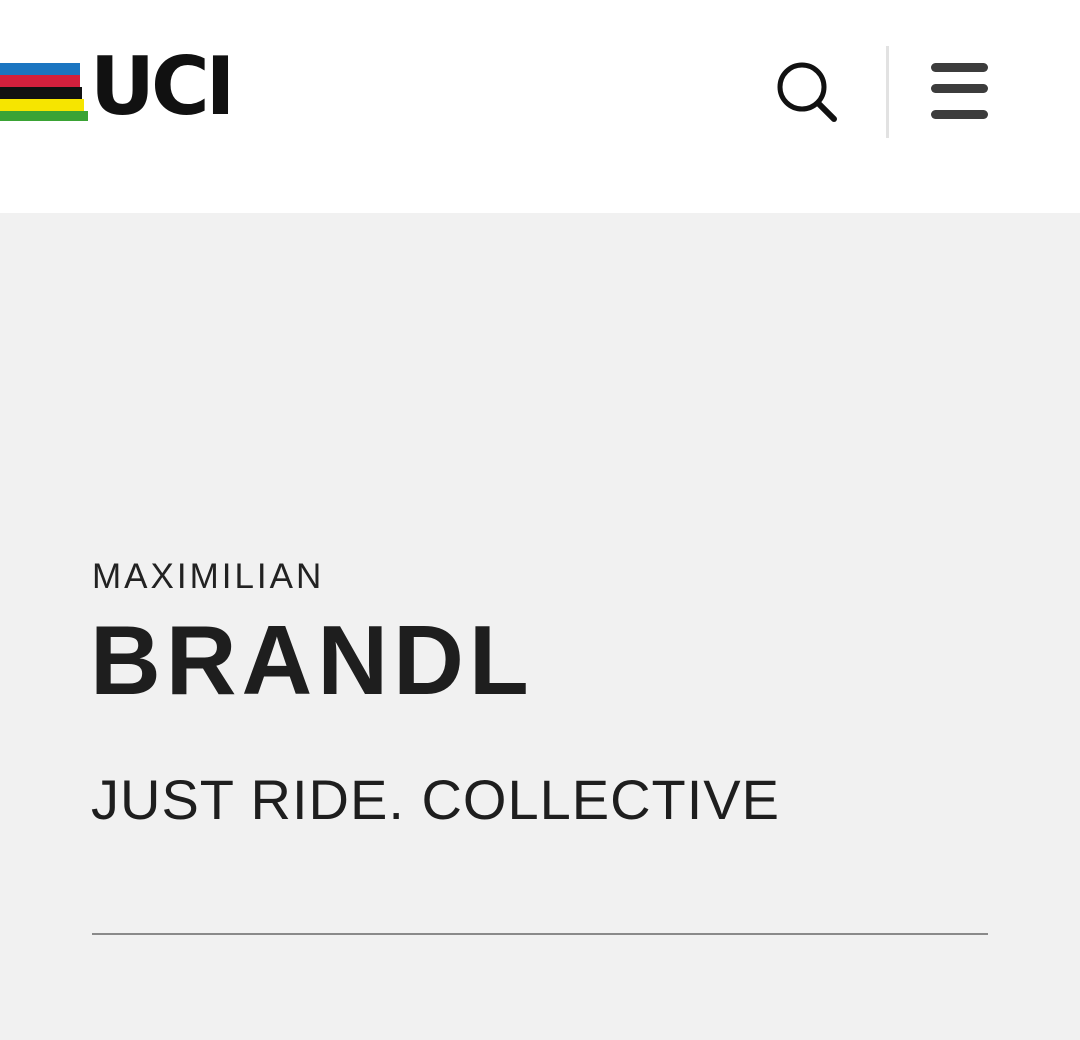 This screenshot has width=1080, height=1040. What do you see at coordinates (312, 660) in the screenshot?
I see `rider-last-name: BRANDL` at bounding box center [312, 660].